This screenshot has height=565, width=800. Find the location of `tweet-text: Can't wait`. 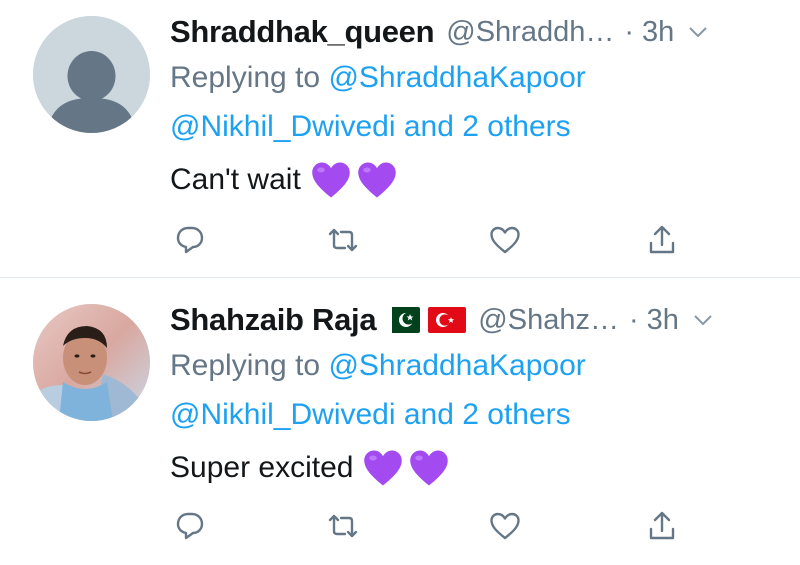

tweet-text: Can't wait is located at coordinates (475, 180).